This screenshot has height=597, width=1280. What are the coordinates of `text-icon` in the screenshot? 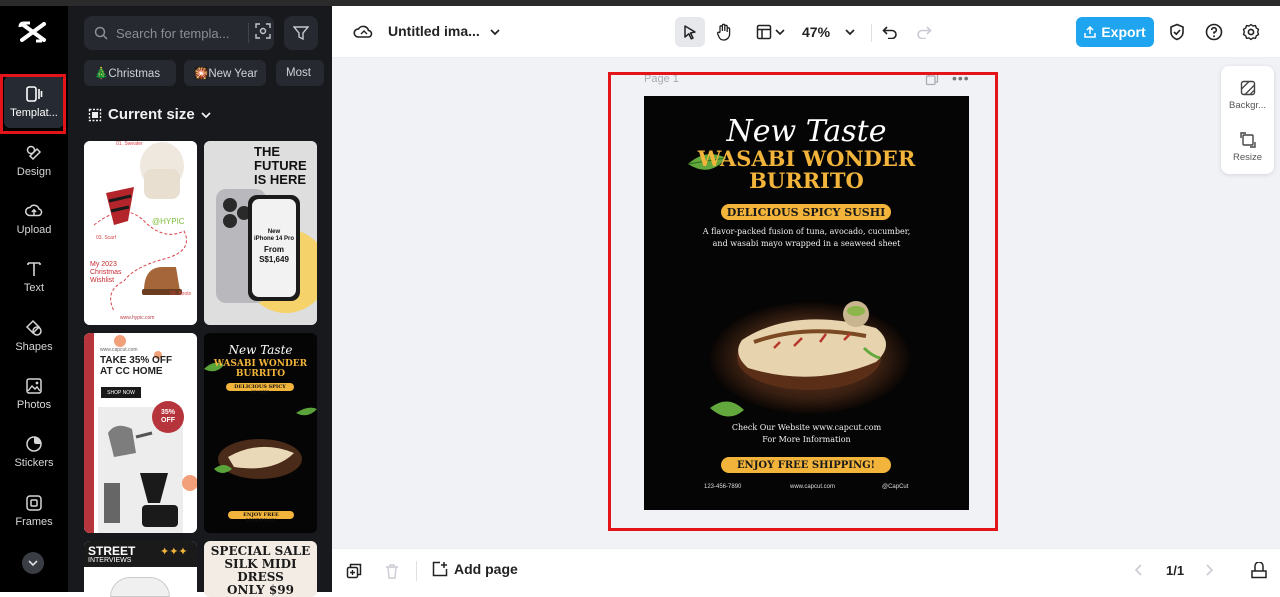 It's located at (34, 269).